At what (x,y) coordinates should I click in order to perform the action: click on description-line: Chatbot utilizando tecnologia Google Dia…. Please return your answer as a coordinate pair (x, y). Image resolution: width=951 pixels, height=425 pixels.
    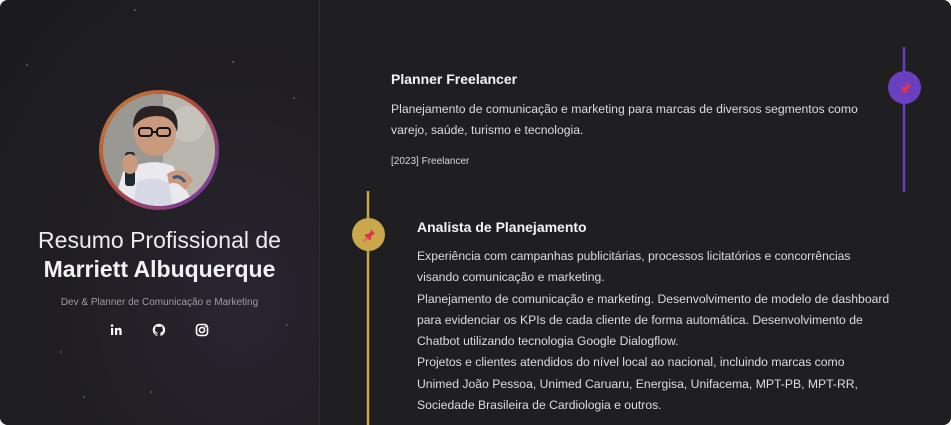
    Looking at the image, I should click on (548, 341).